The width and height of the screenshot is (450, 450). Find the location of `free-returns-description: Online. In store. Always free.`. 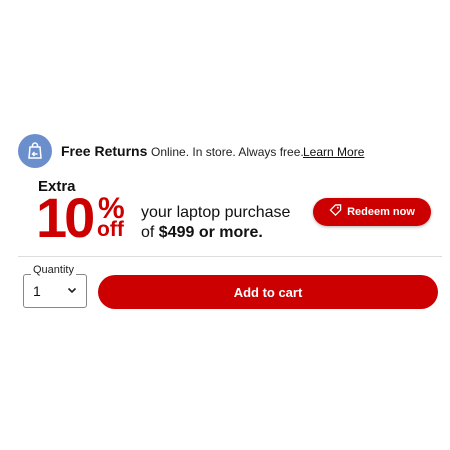

free-returns-description: Online. In store. Always free. is located at coordinates (227, 152).